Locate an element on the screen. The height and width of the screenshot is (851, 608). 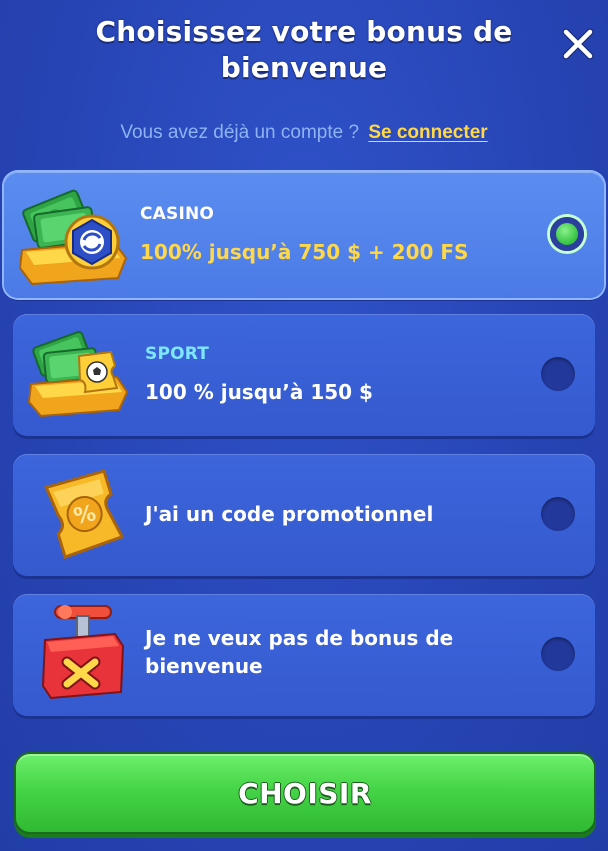
radio-promo-code is located at coordinates (558, 514).